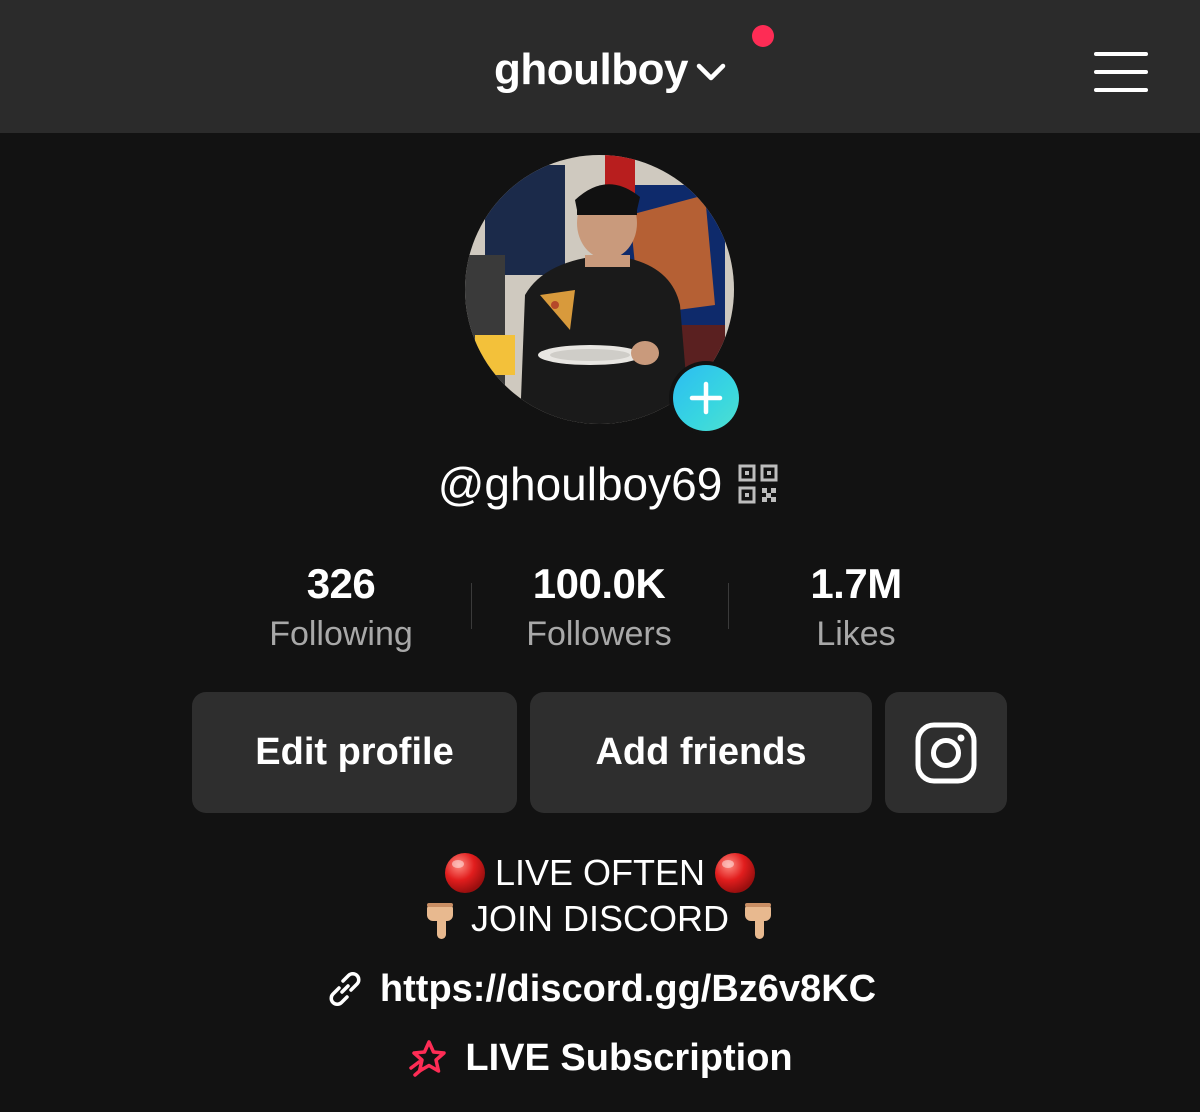 The image size is (1200, 1112). I want to click on live-subscription: LIVE Subscription, so click(600, 1058).